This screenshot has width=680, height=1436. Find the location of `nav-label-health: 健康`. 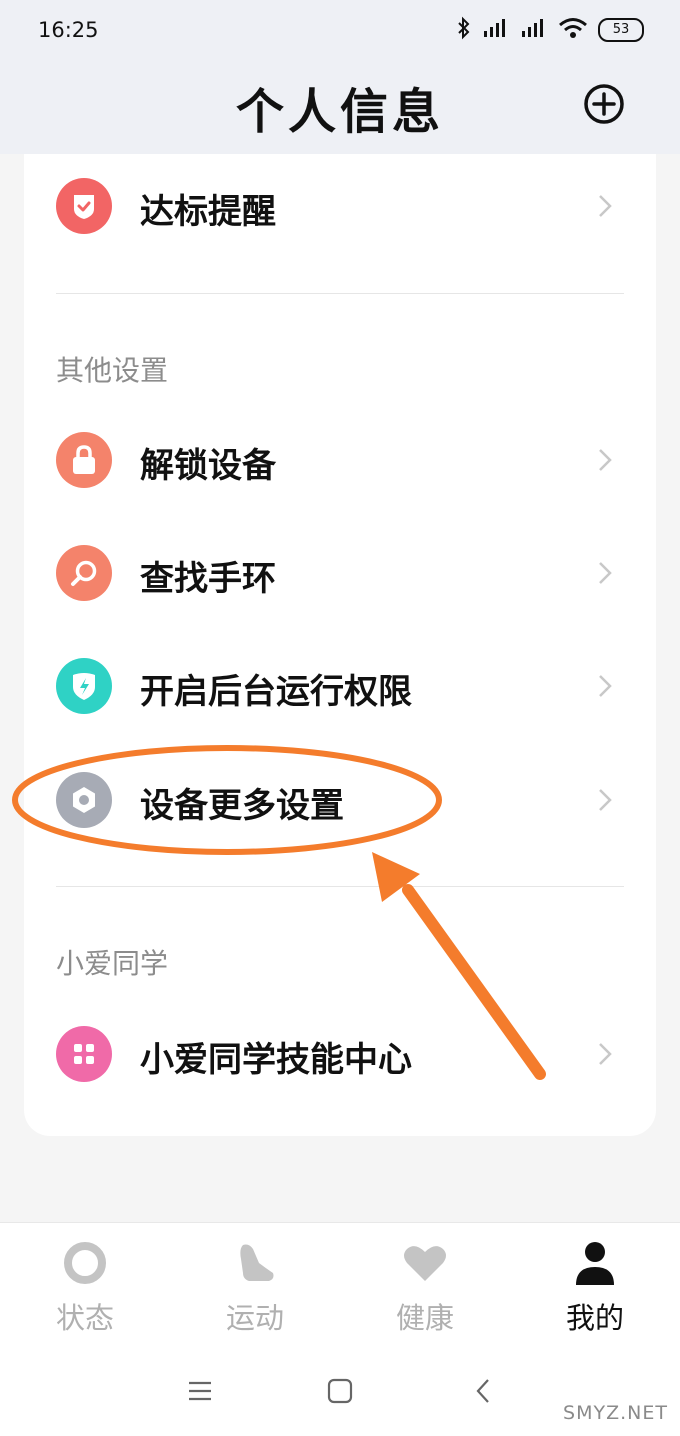

nav-label-health: 健康 is located at coordinates (424, 1318).